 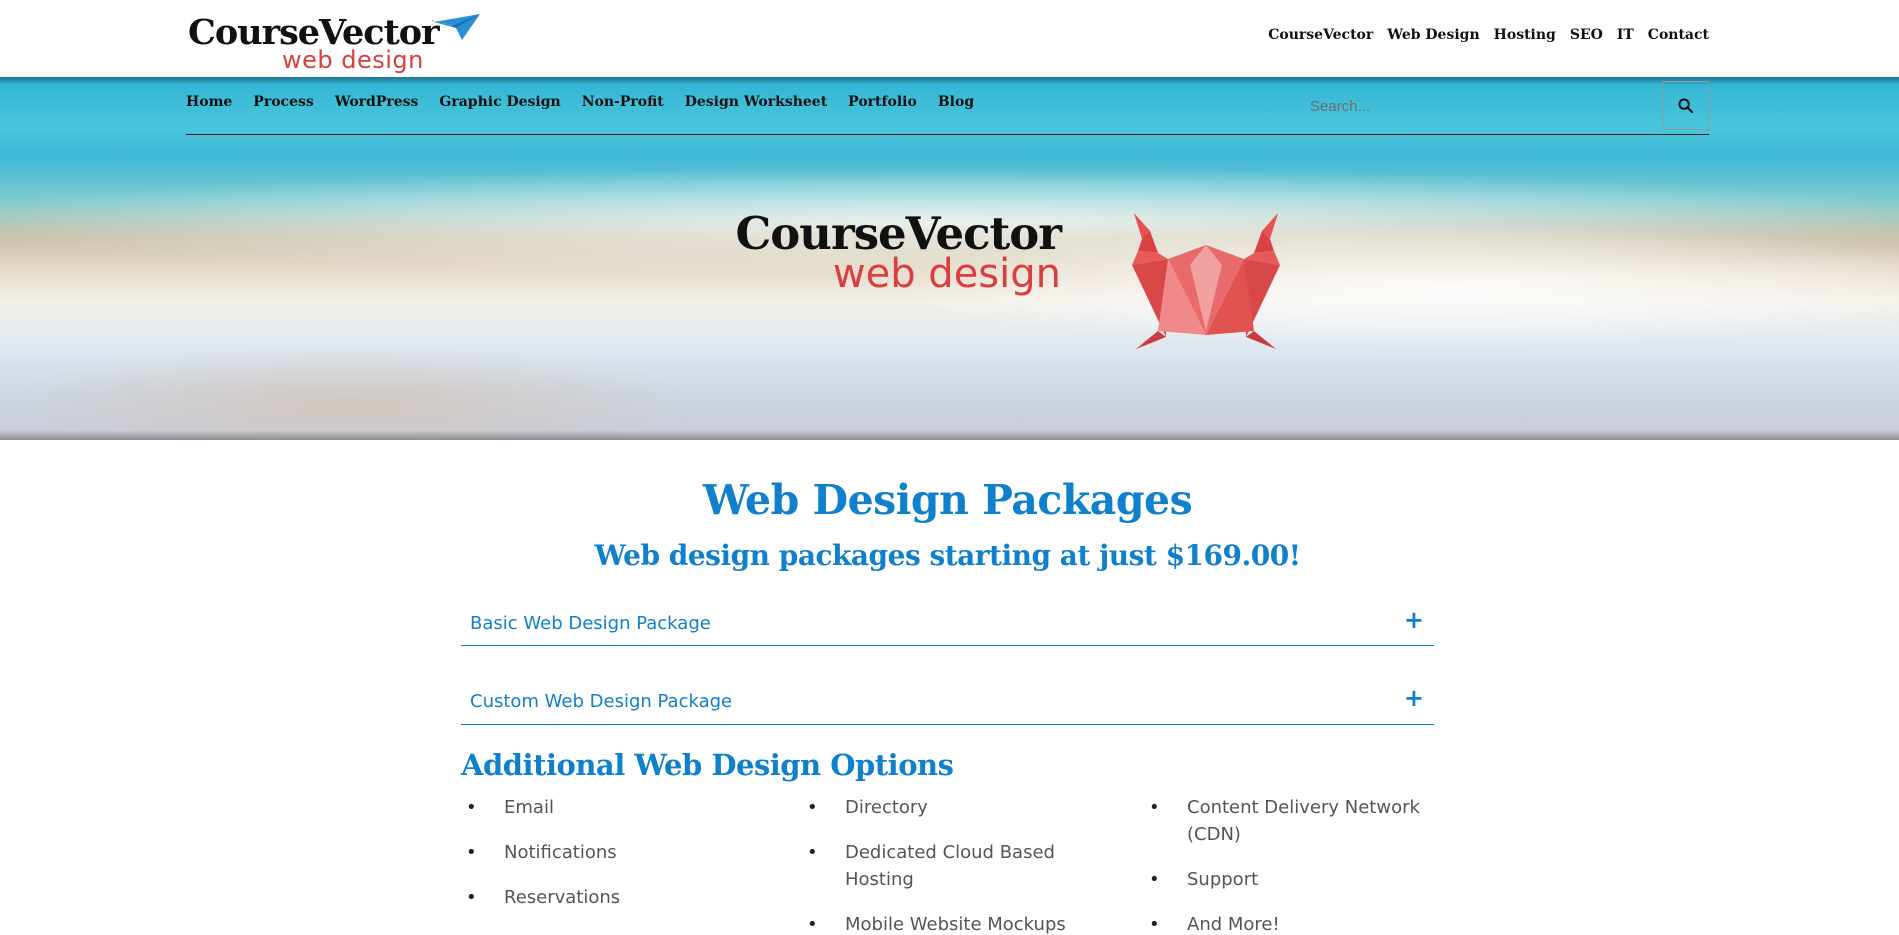 What do you see at coordinates (456, 27) in the screenshot?
I see `paper-plane-icon` at bounding box center [456, 27].